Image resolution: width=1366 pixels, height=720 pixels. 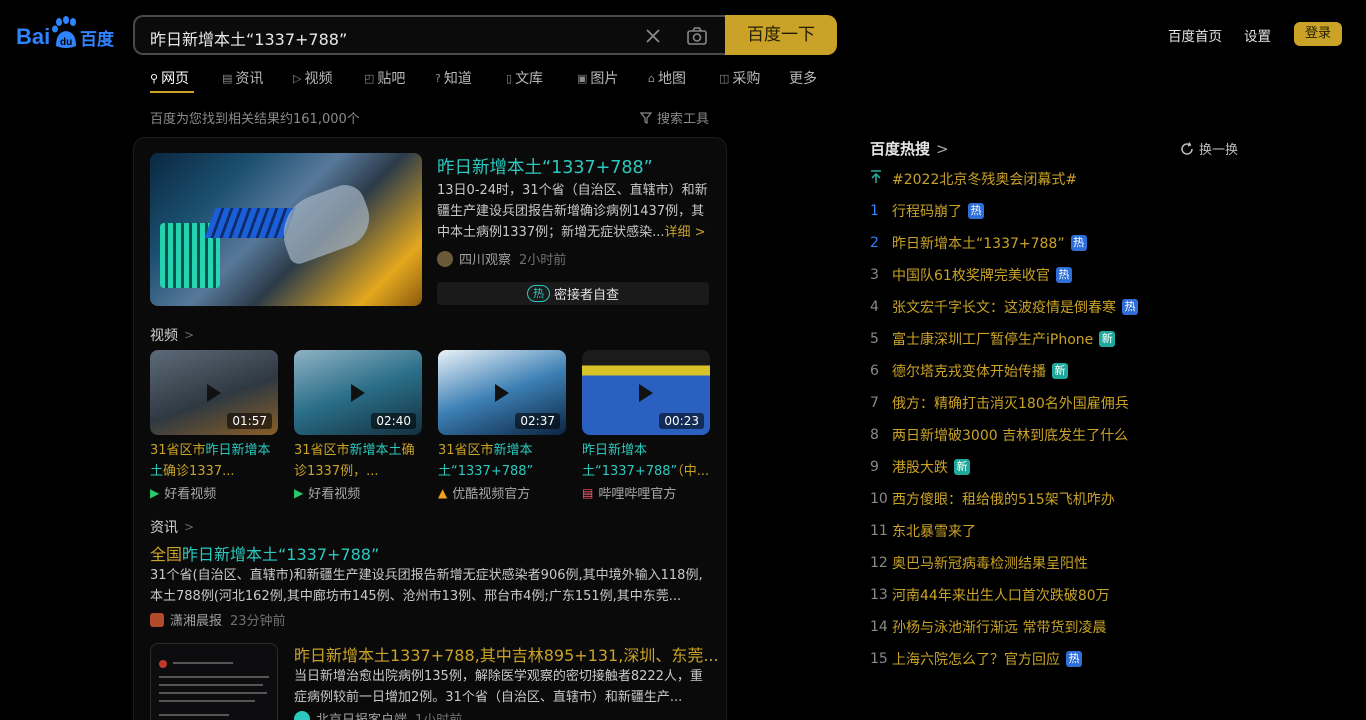 I want to click on tab-map: ⌂ 地图, so click(x=667, y=78).